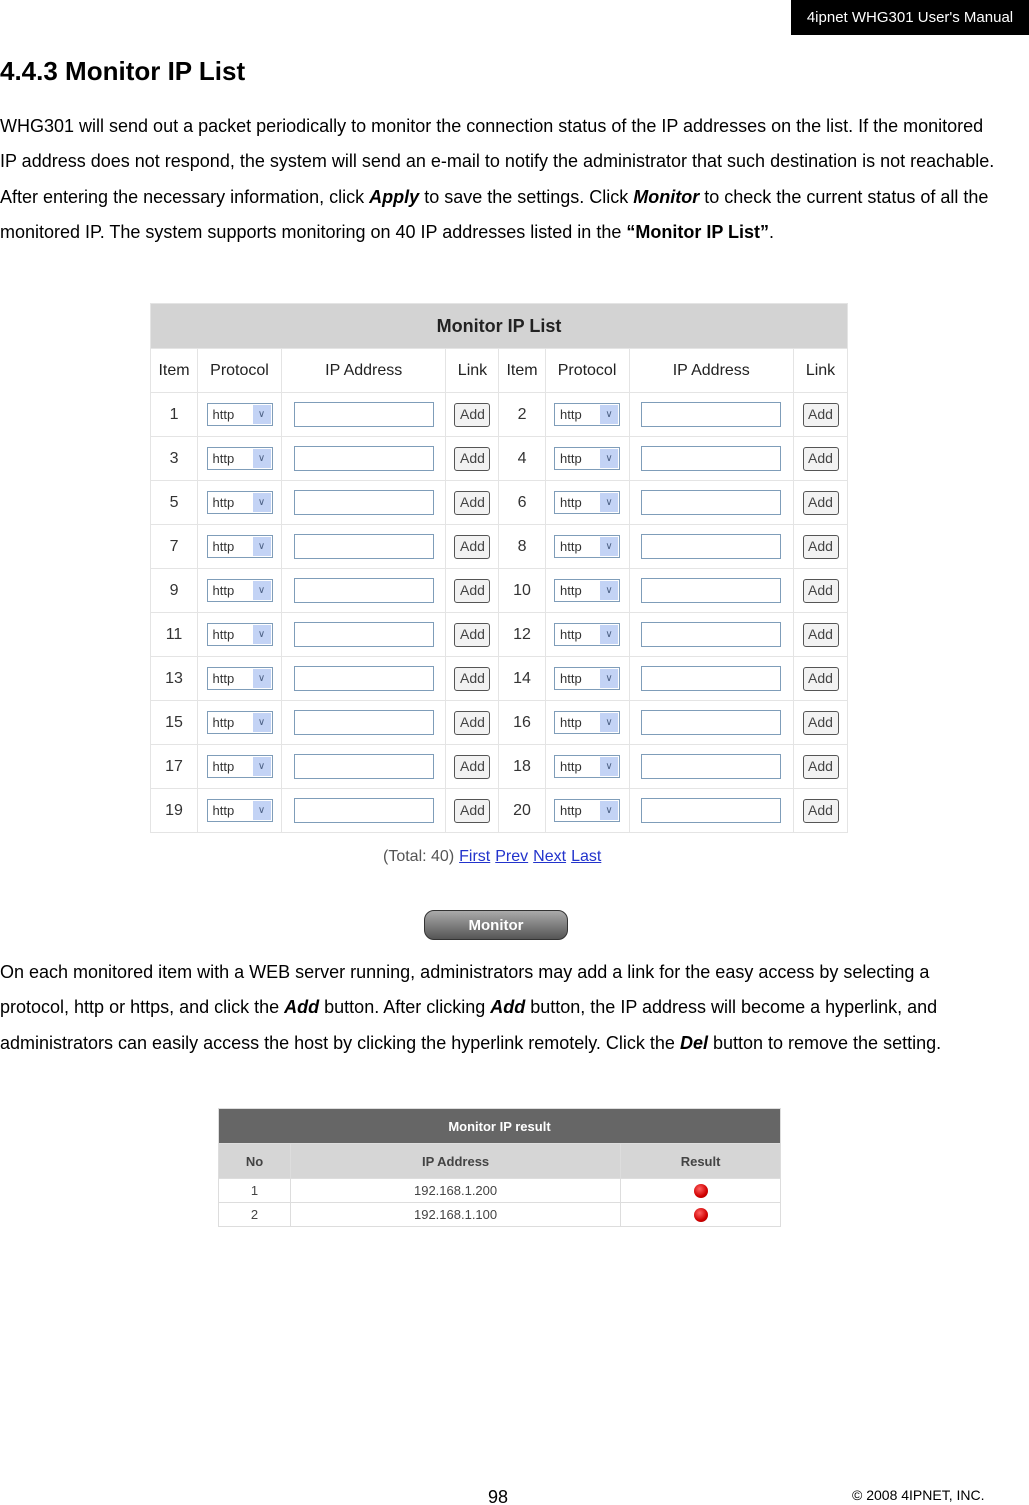 This screenshot has height=1505, width=1029. What do you see at coordinates (511, 856) in the screenshot?
I see `prev-link: Prev` at bounding box center [511, 856].